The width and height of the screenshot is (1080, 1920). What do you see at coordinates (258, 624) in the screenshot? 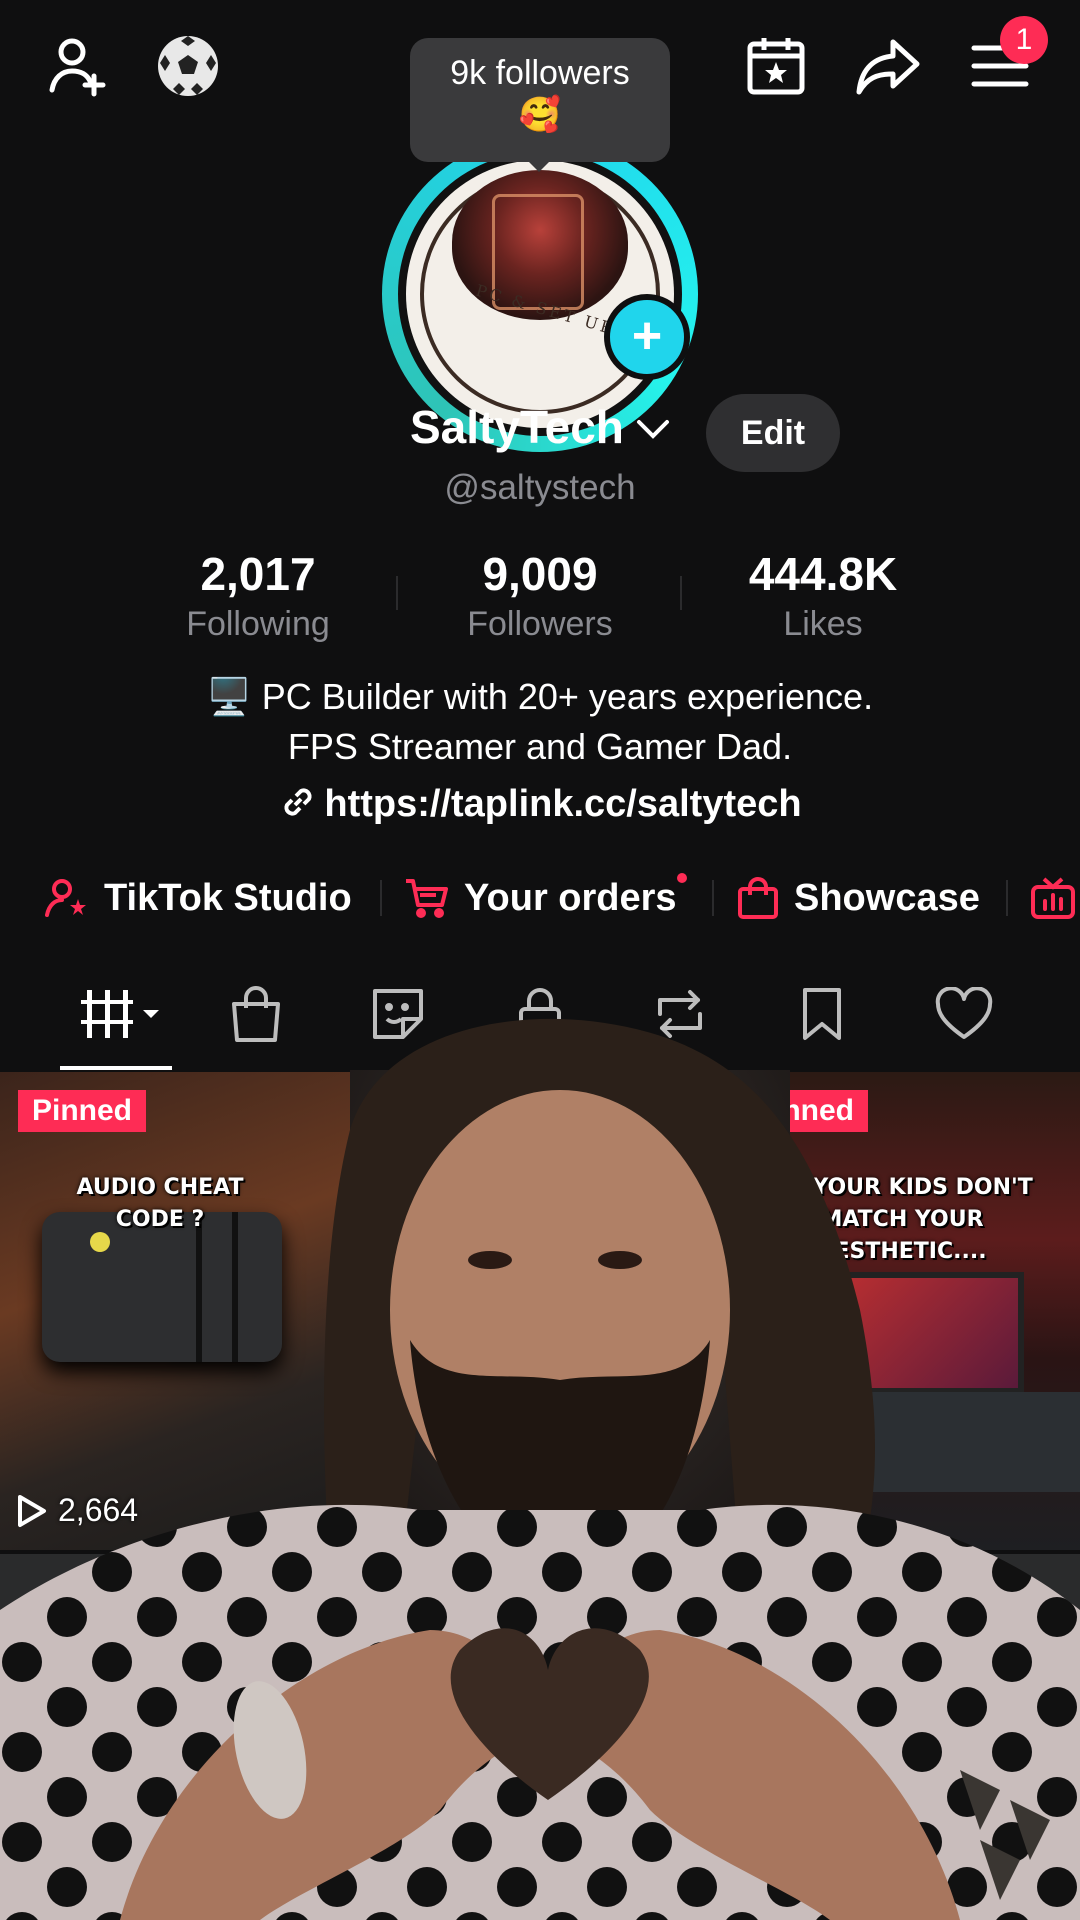
I see `stat-label: Following` at bounding box center [258, 624].